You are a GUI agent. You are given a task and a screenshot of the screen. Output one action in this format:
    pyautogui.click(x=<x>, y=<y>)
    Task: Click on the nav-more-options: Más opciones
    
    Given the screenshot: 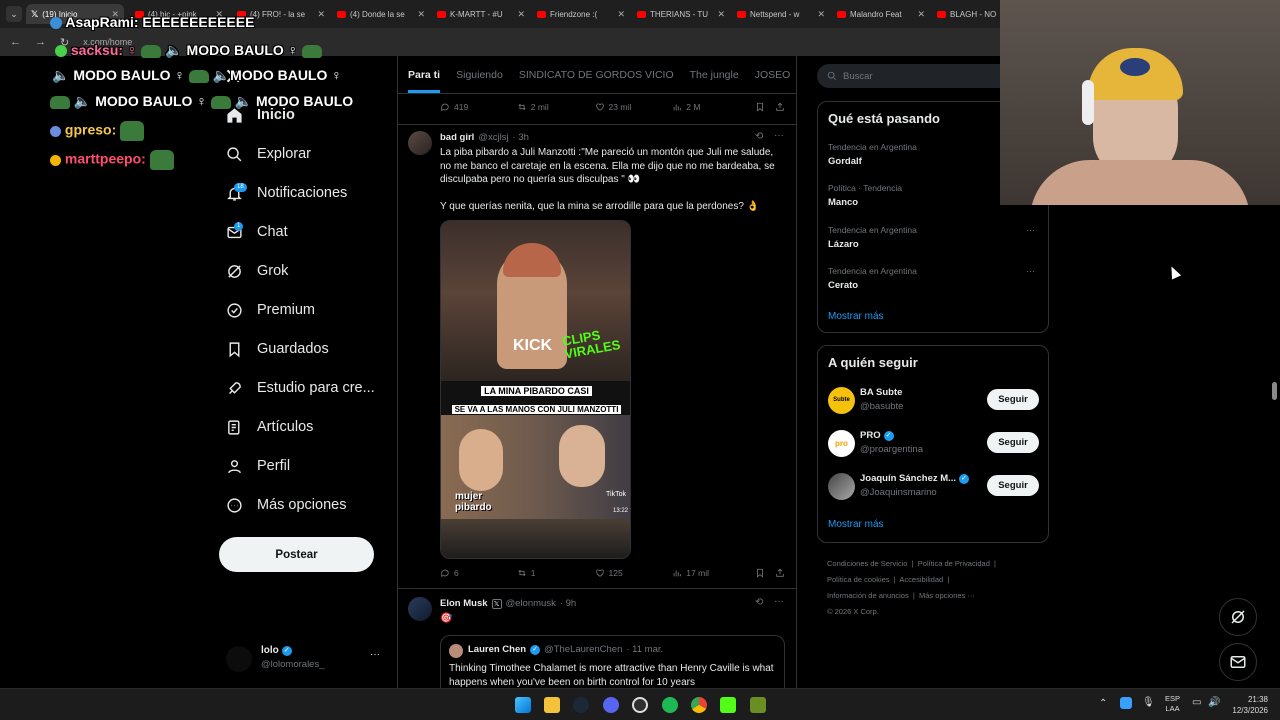 What is the action you would take?
    pyautogui.click(x=286, y=505)
    